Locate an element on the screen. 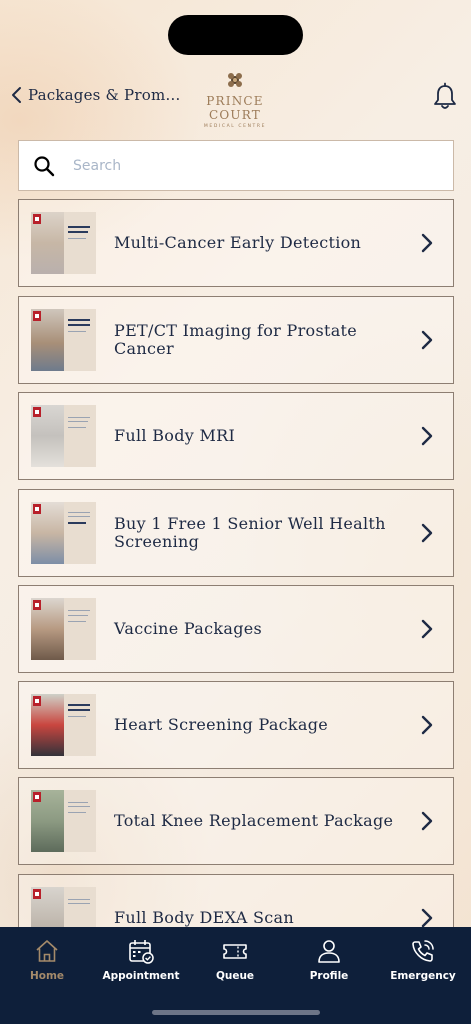 The width and height of the screenshot is (471, 1024). package-item-pet-ct: PET/CT Imaging for Prostate Cancer is located at coordinates (236, 340).